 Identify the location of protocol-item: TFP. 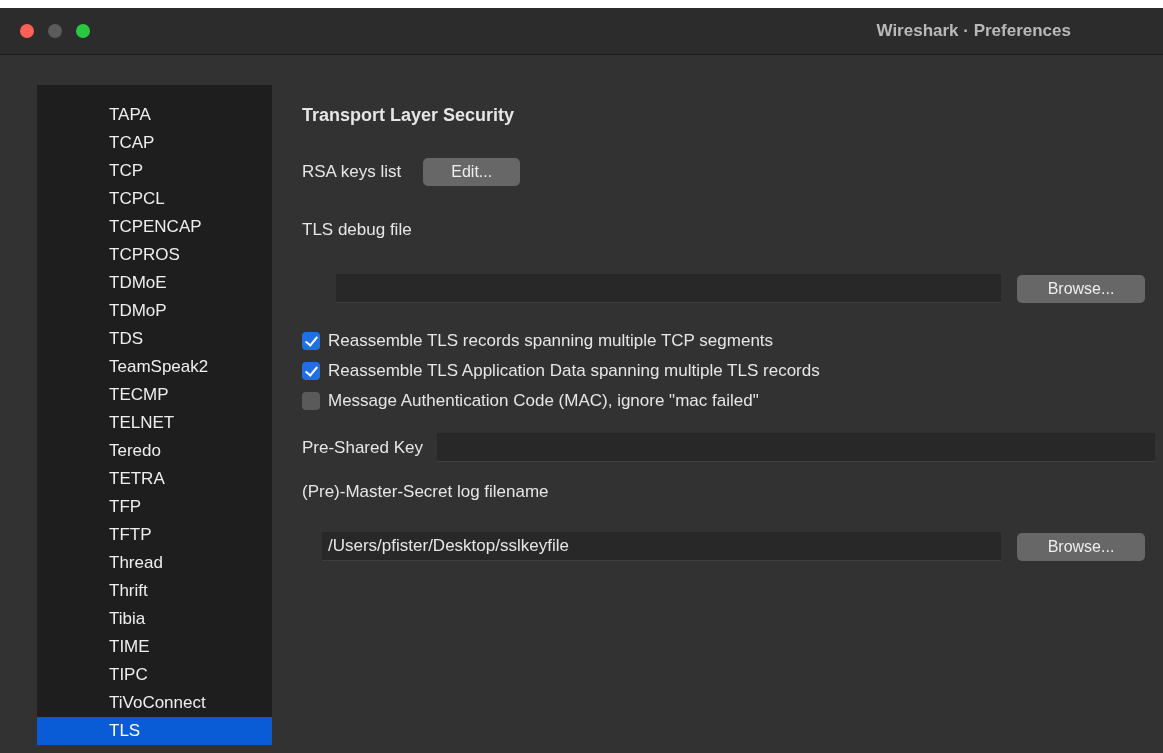
(154, 507).